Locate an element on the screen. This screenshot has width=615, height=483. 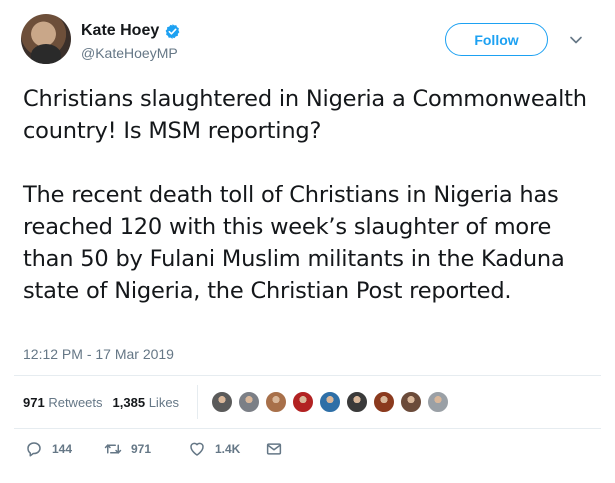
tweet-stats: 971 Retweets 1,385 Likes is located at coordinates (312, 402).